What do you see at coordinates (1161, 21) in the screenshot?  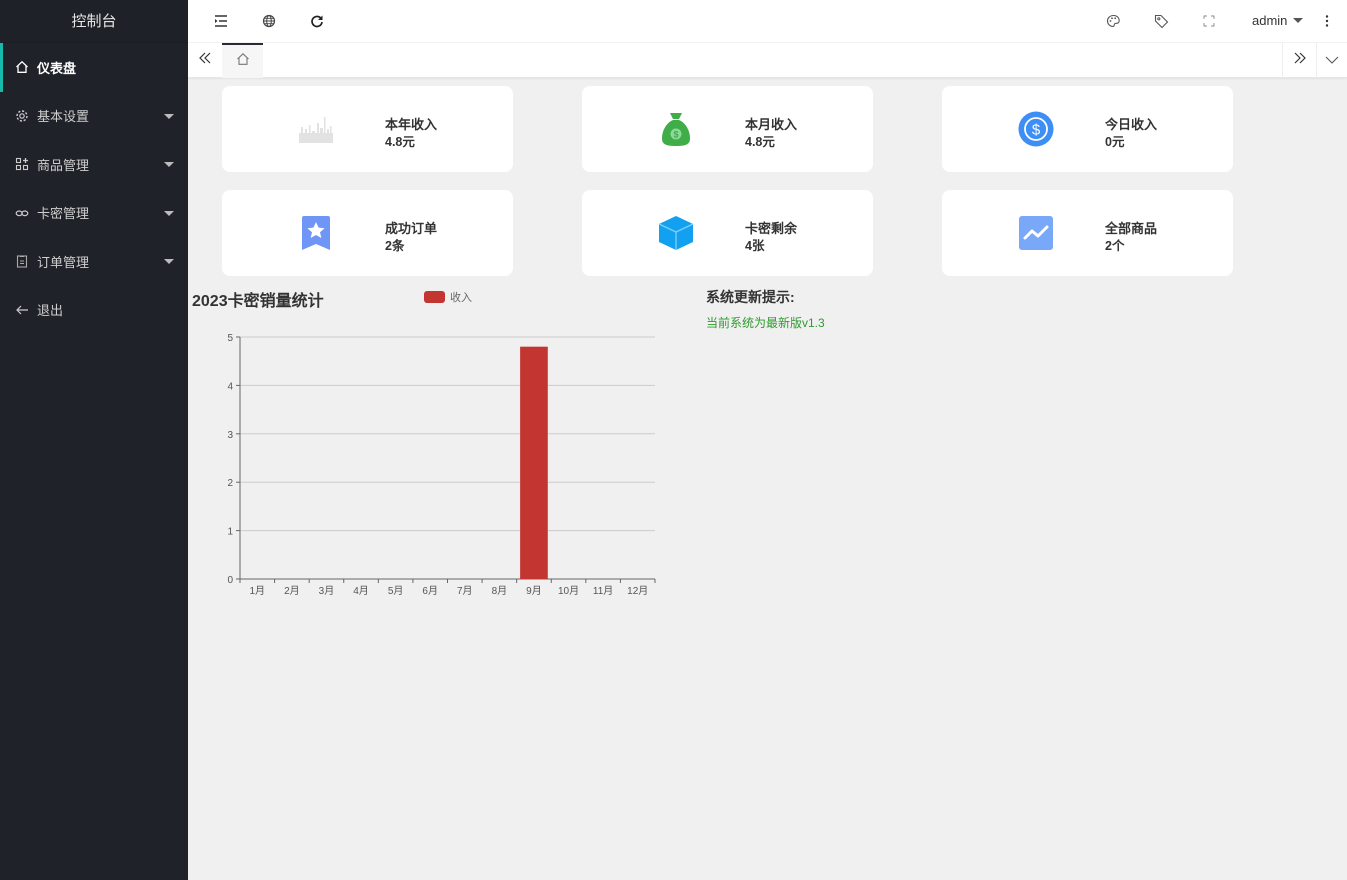 I see `tag-icon` at bounding box center [1161, 21].